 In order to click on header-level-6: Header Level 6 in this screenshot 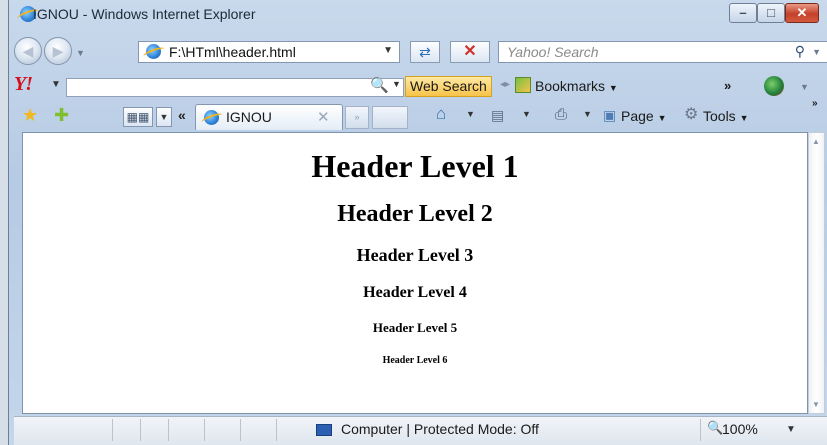, I will do `click(415, 360)`.